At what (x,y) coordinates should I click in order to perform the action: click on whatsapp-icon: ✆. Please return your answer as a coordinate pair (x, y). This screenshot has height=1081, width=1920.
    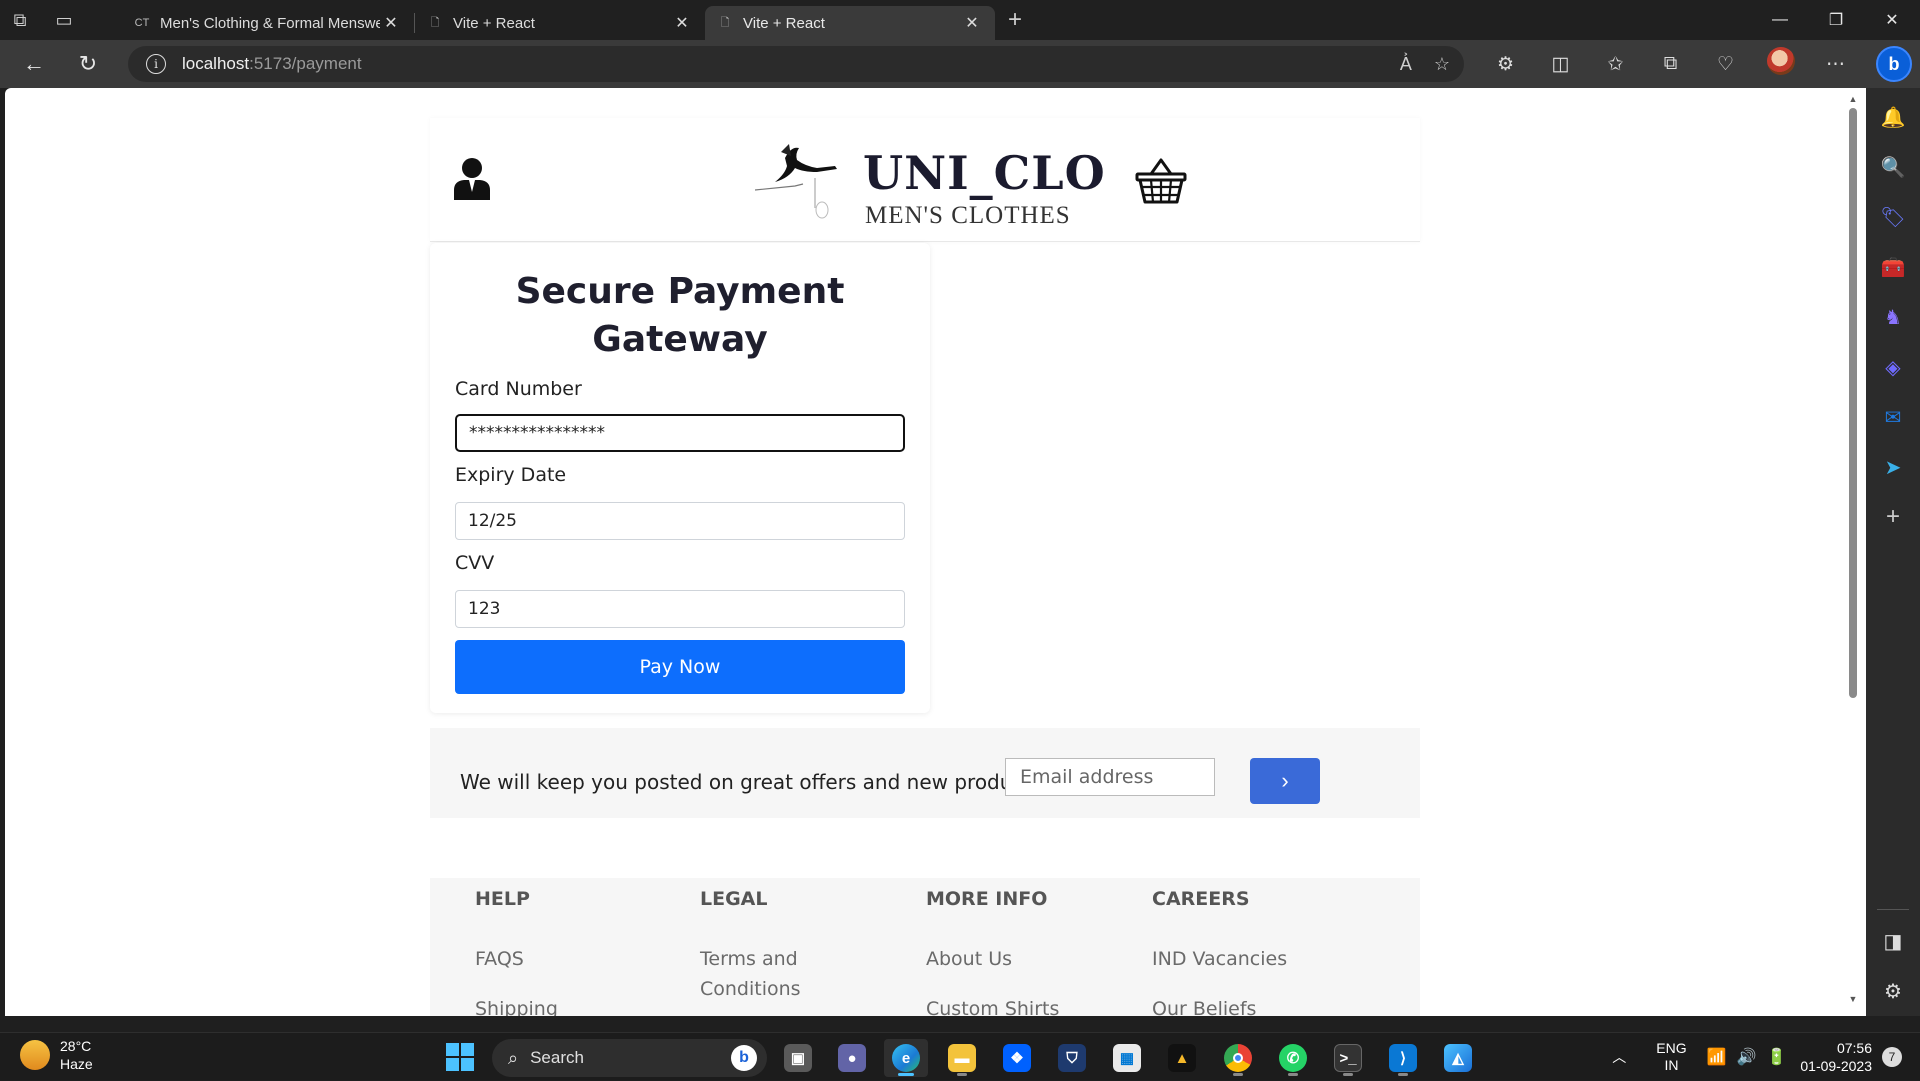
    Looking at the image, I should click on (1293, 1058).